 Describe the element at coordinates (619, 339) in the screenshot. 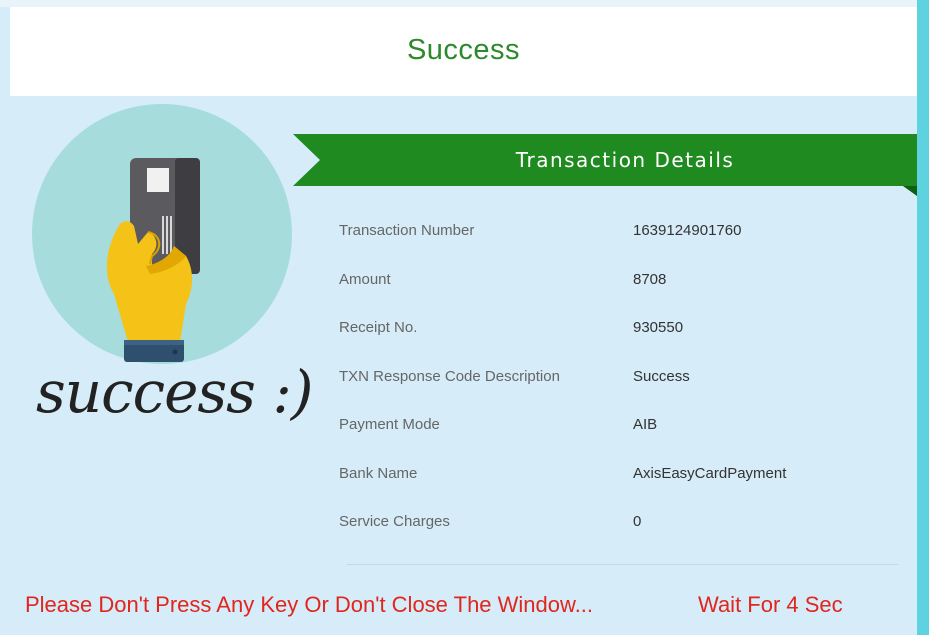

I see `detail-row-receipt-no: Receipt No. 930550` at that location.